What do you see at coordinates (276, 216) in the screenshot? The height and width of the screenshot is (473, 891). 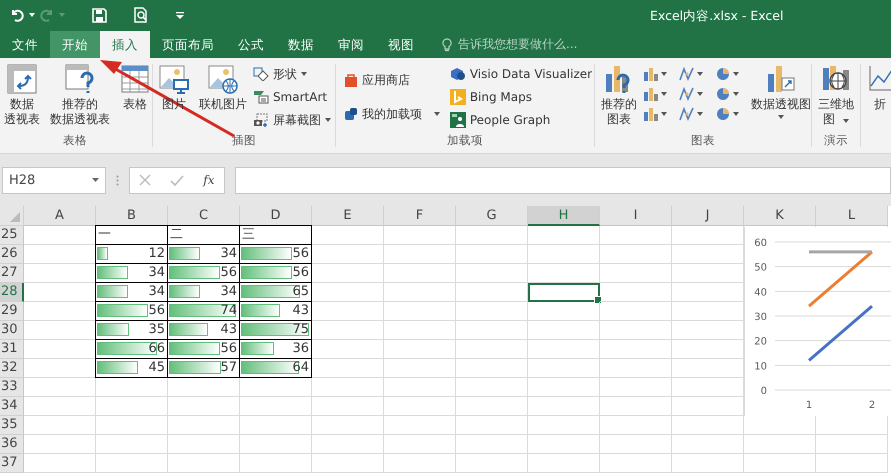 I see `column-header: D` at bounding box center [276, 216].